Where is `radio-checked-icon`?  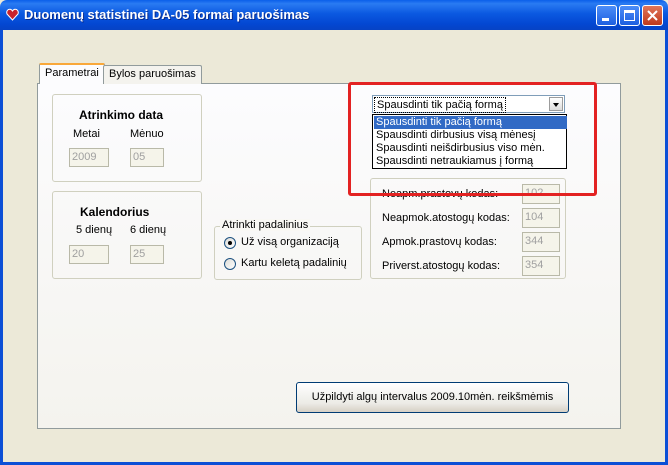 radio-checked-icon is located at coordinates (230, 243).